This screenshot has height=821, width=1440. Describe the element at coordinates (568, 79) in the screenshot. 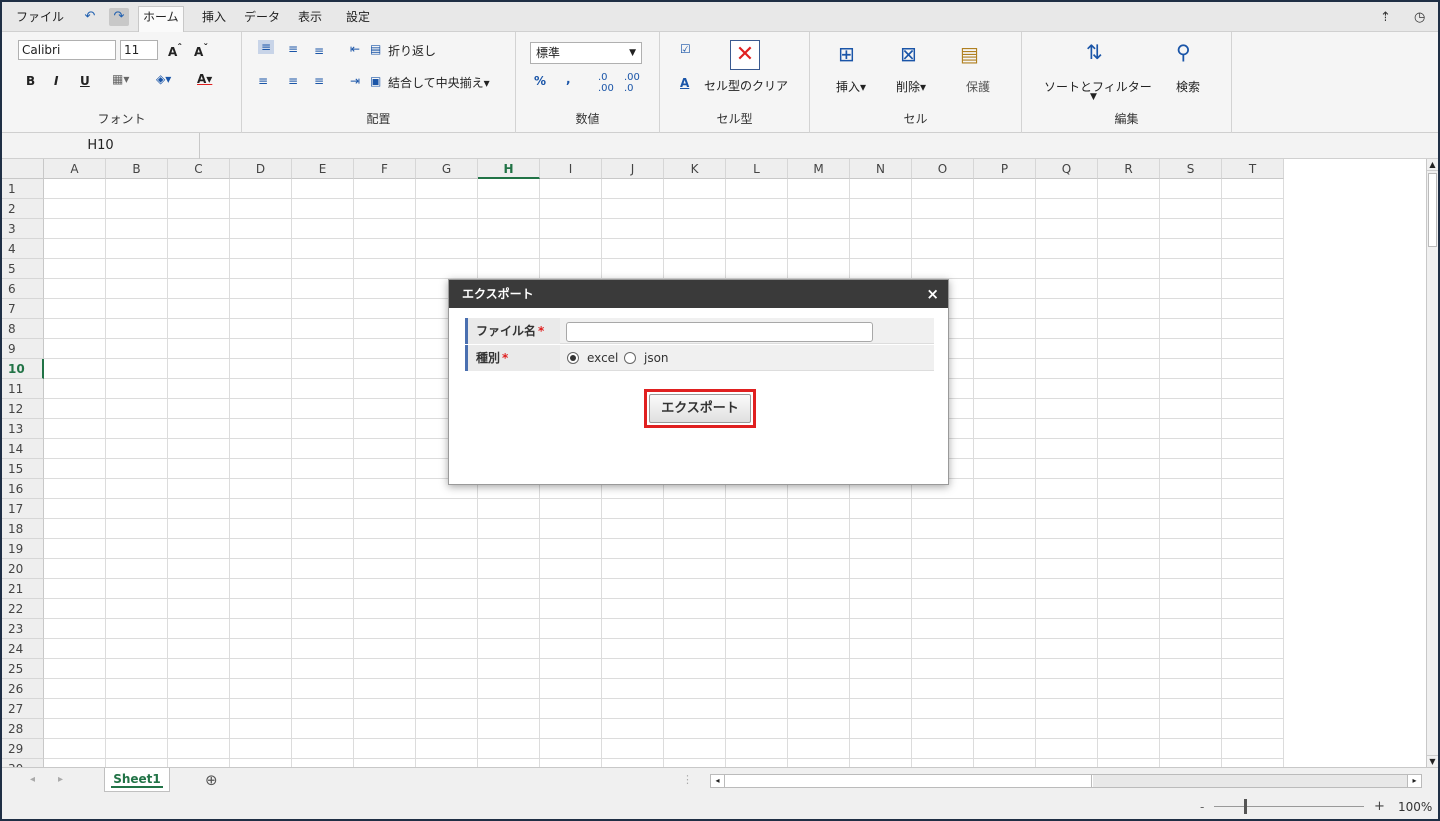

I see `comma-button: ,` at that location.